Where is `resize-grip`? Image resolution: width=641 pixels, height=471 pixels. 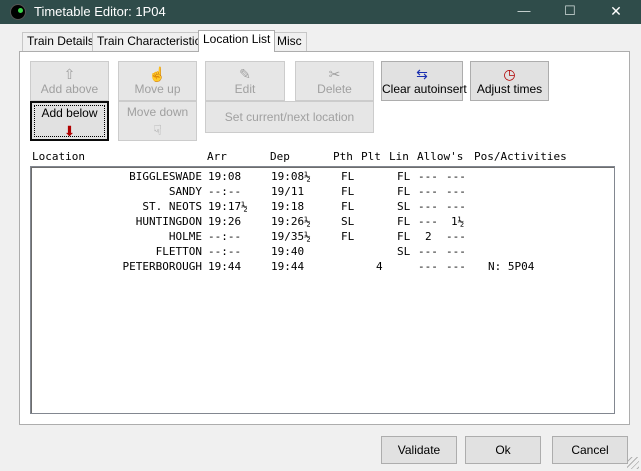 resize-grip is located at coordinates (633, 463).